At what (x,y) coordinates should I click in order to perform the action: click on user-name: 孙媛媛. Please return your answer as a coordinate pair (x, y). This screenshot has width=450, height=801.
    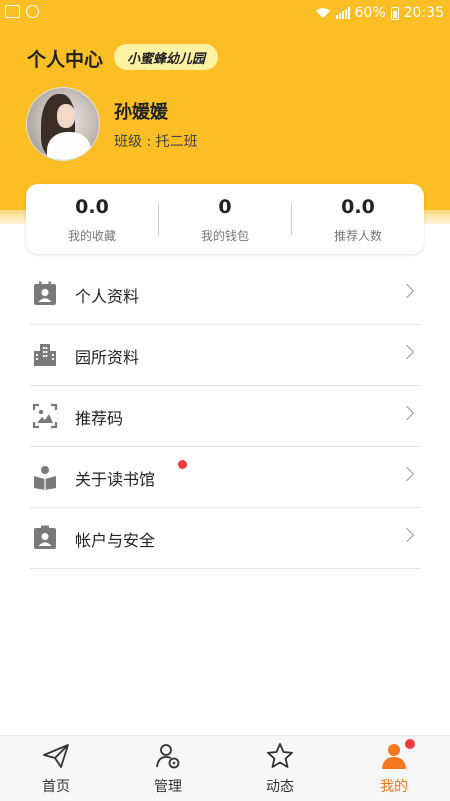
    Looking at the image, I should click on (141, 112).